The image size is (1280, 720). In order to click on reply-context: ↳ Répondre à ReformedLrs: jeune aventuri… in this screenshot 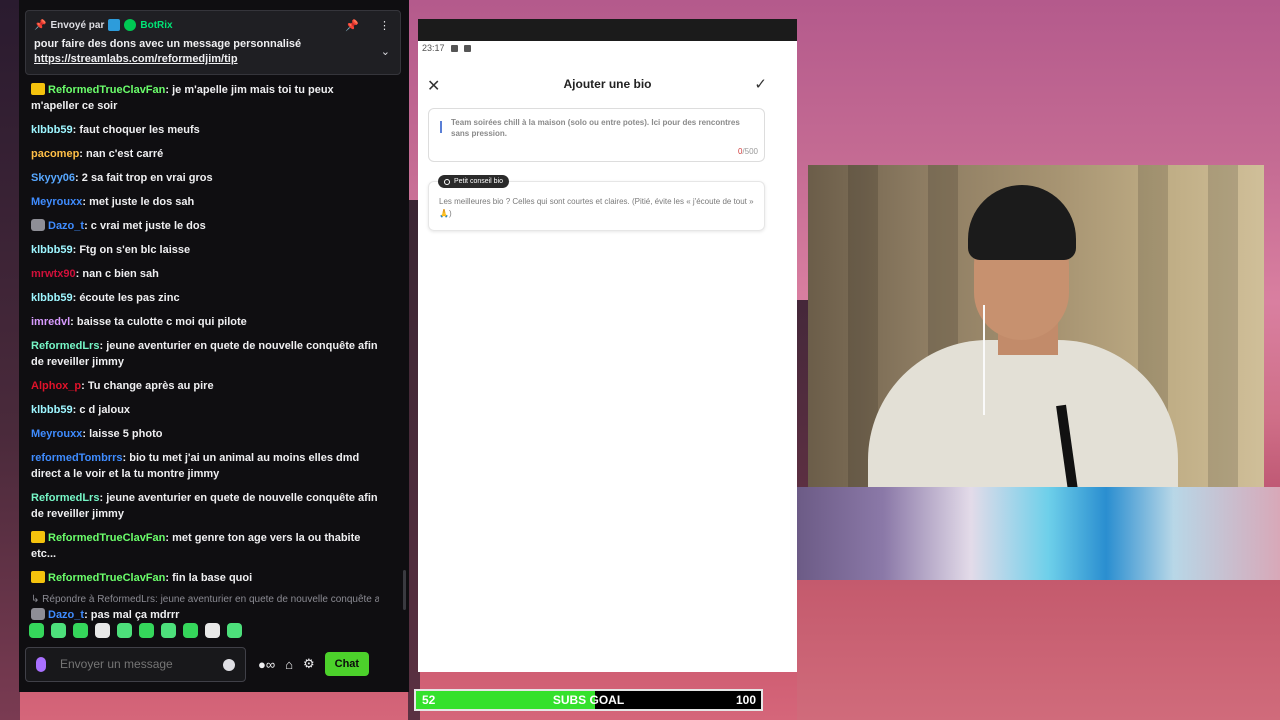, I will do `click(205, 599)`.